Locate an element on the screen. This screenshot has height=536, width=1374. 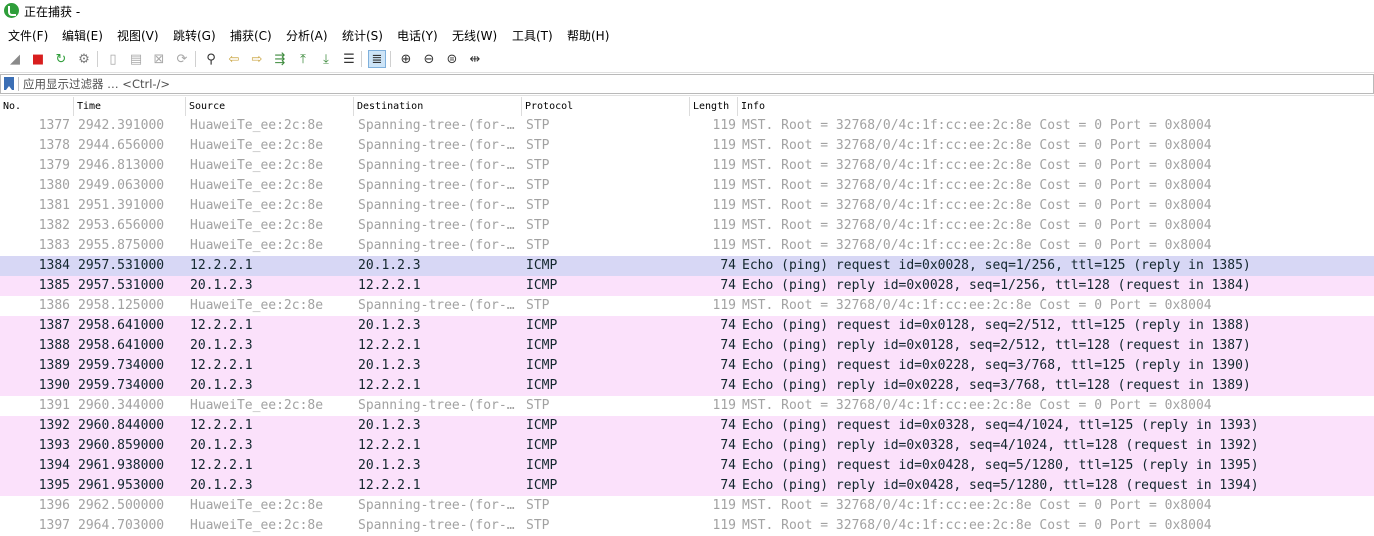
resize-columns-icon: ⇹ is located at coordinates (475, 59).